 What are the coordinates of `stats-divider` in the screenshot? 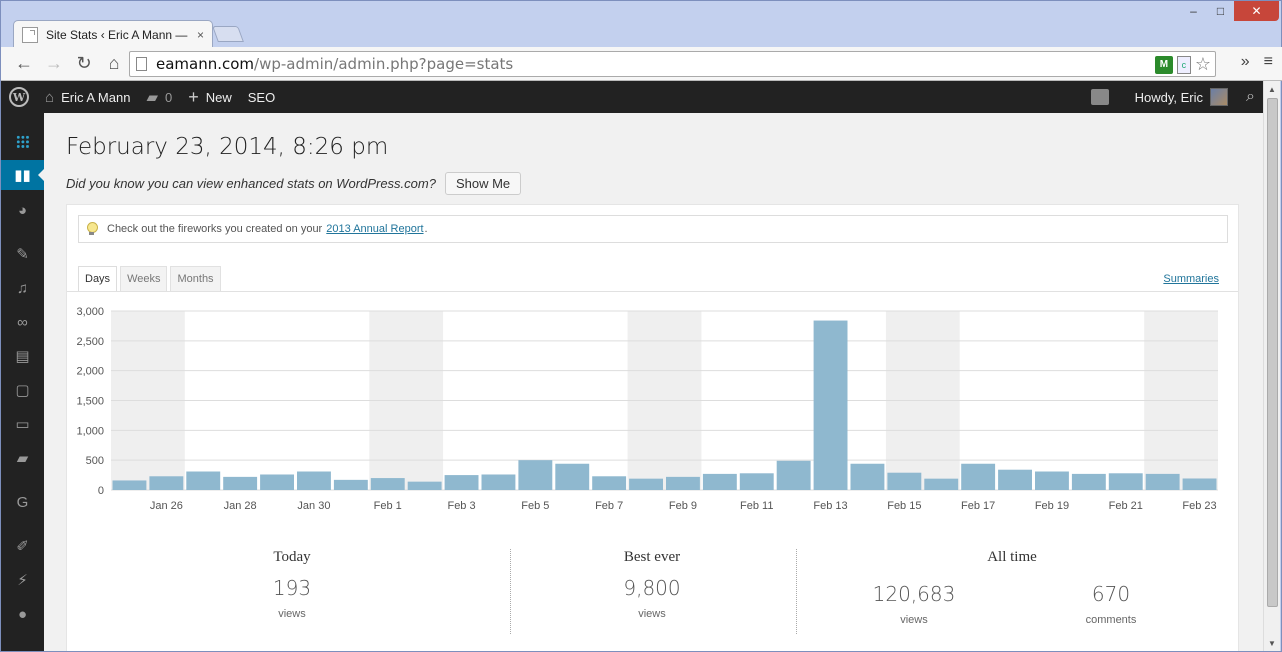 It's located at (510, 591).